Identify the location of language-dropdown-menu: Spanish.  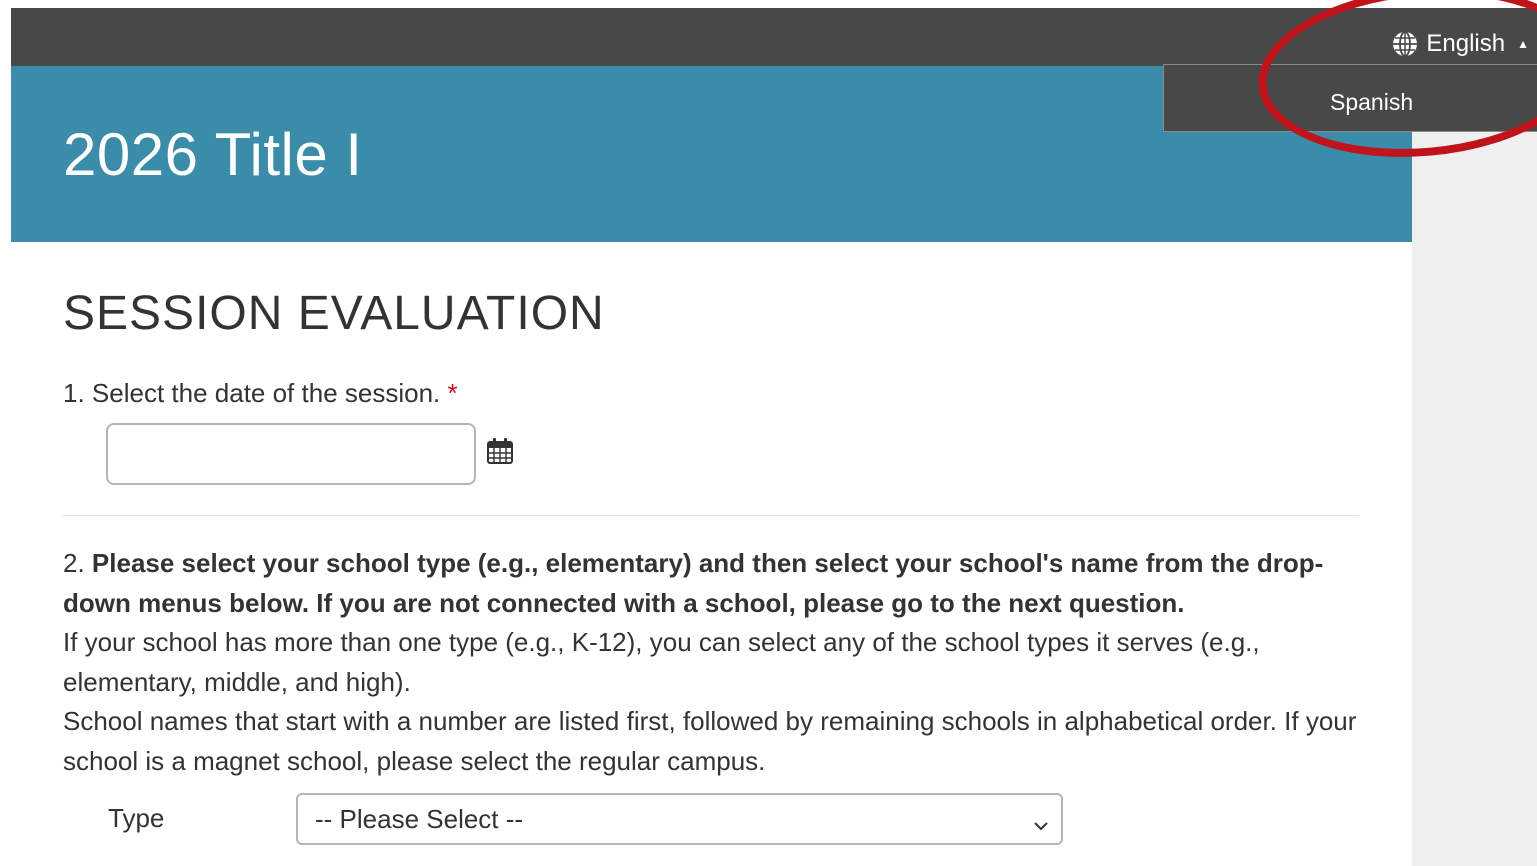
(1350, 98).